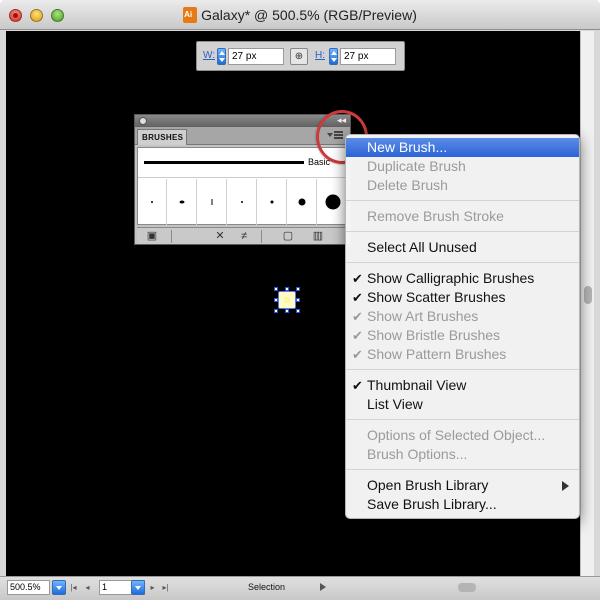 This screenshot has width=600, height=600. I want to click on brush-list: Basic, so click(242, 186).